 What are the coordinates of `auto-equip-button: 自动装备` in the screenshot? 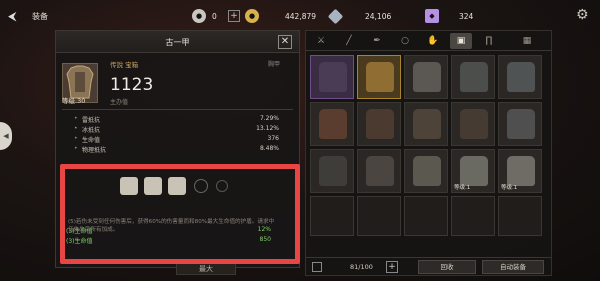 It's located at (513, 267).